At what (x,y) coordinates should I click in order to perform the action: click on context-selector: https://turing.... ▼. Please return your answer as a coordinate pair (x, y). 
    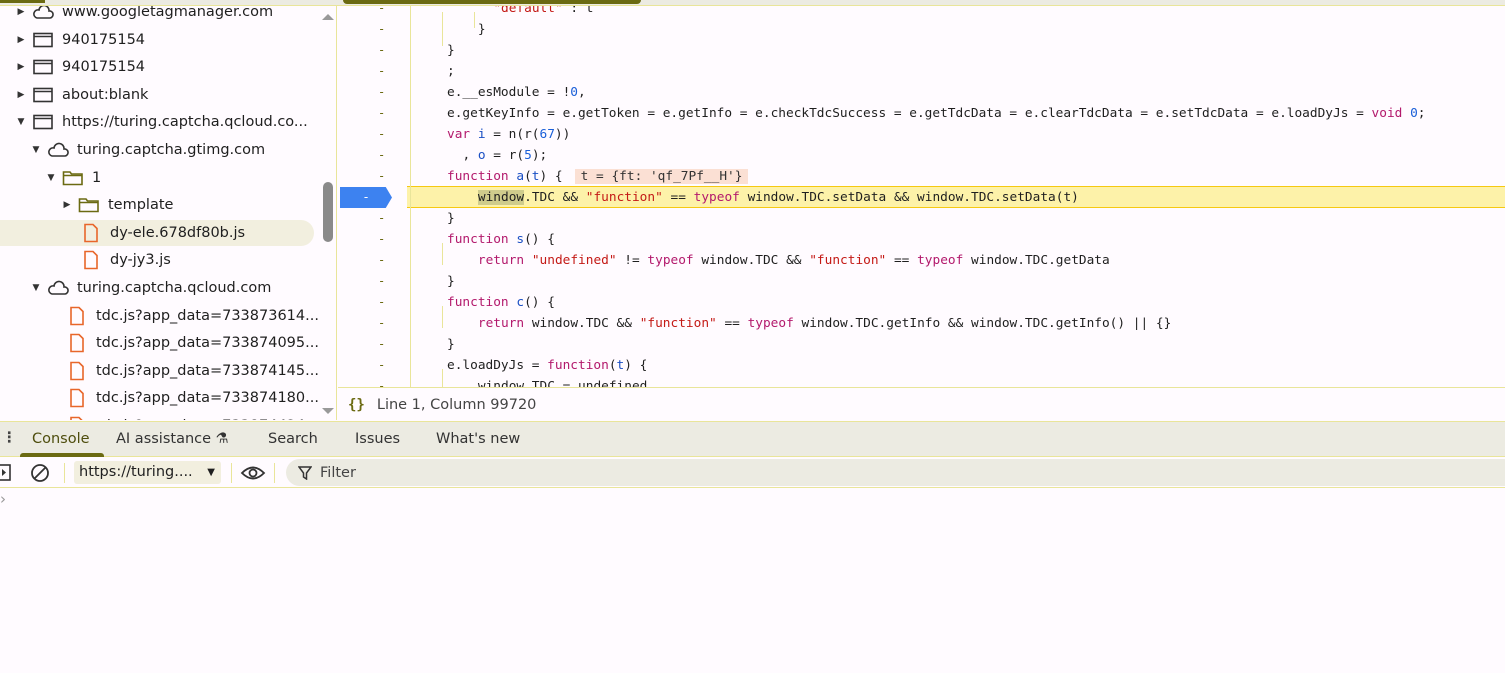
    Looking at the image, I should click on (147, 472).